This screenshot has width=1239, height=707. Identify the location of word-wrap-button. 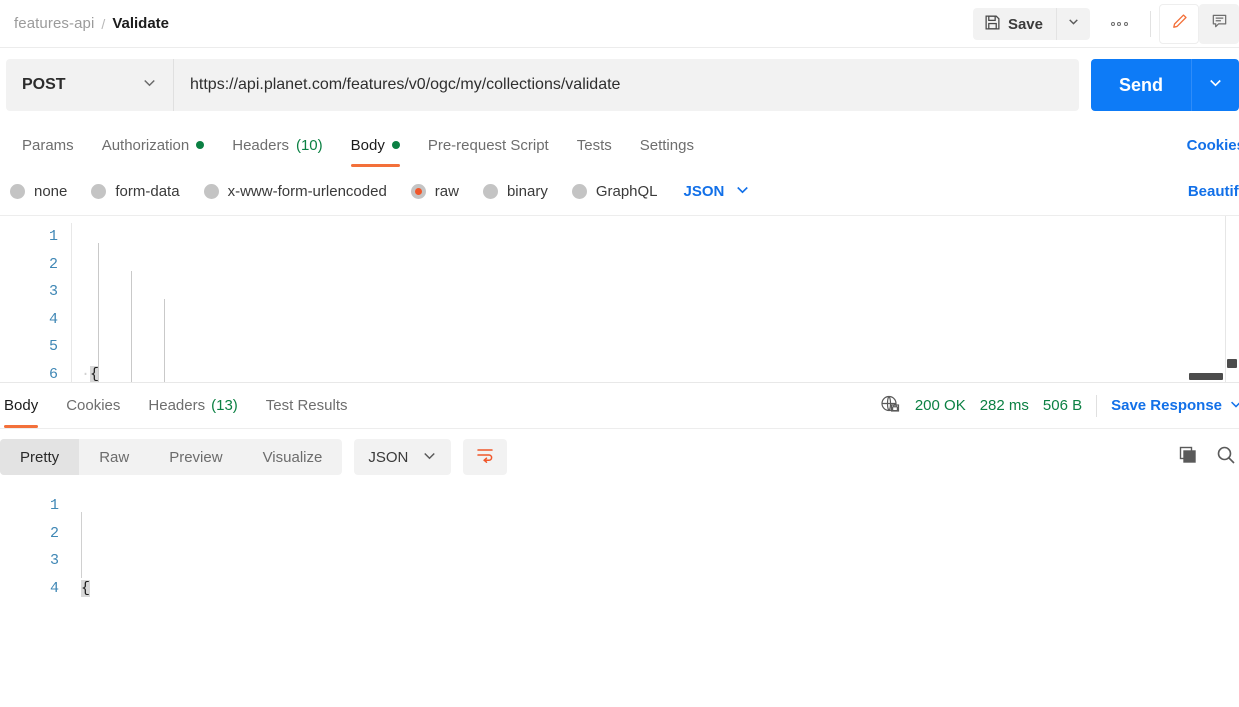
(485, 457).